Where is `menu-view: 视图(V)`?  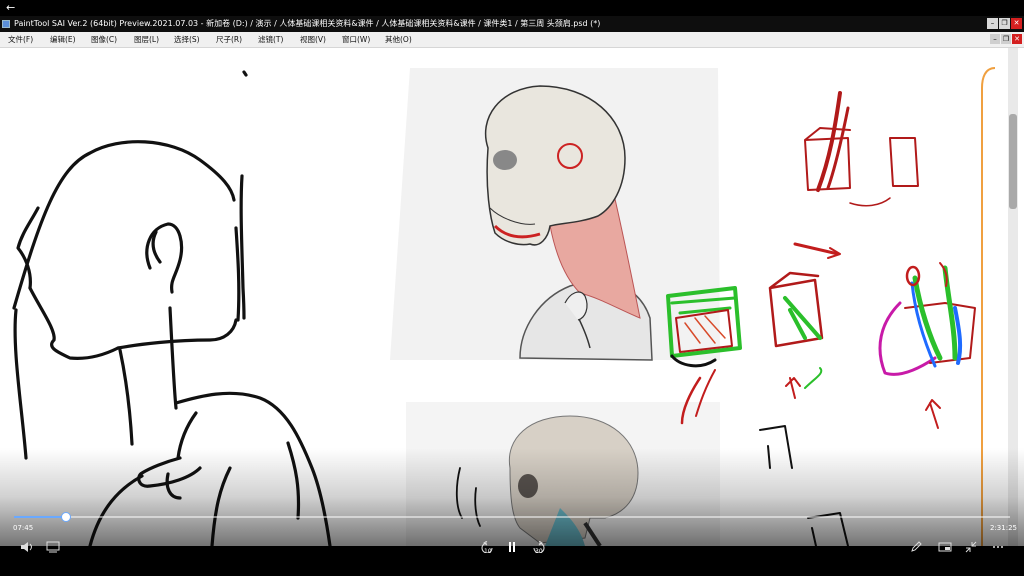
menu-view: 视图(V) is located at coordinates (313, 39).